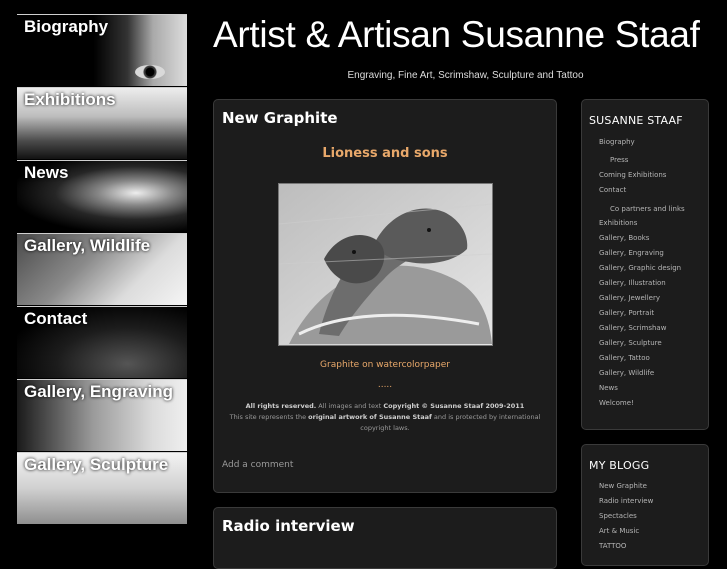 The width and height of the screenshot is (727, 569). What do you see at coordinates (642, 144) in the screenshot?
I see `menu-item: Biography` at bounding box center [642, 144].